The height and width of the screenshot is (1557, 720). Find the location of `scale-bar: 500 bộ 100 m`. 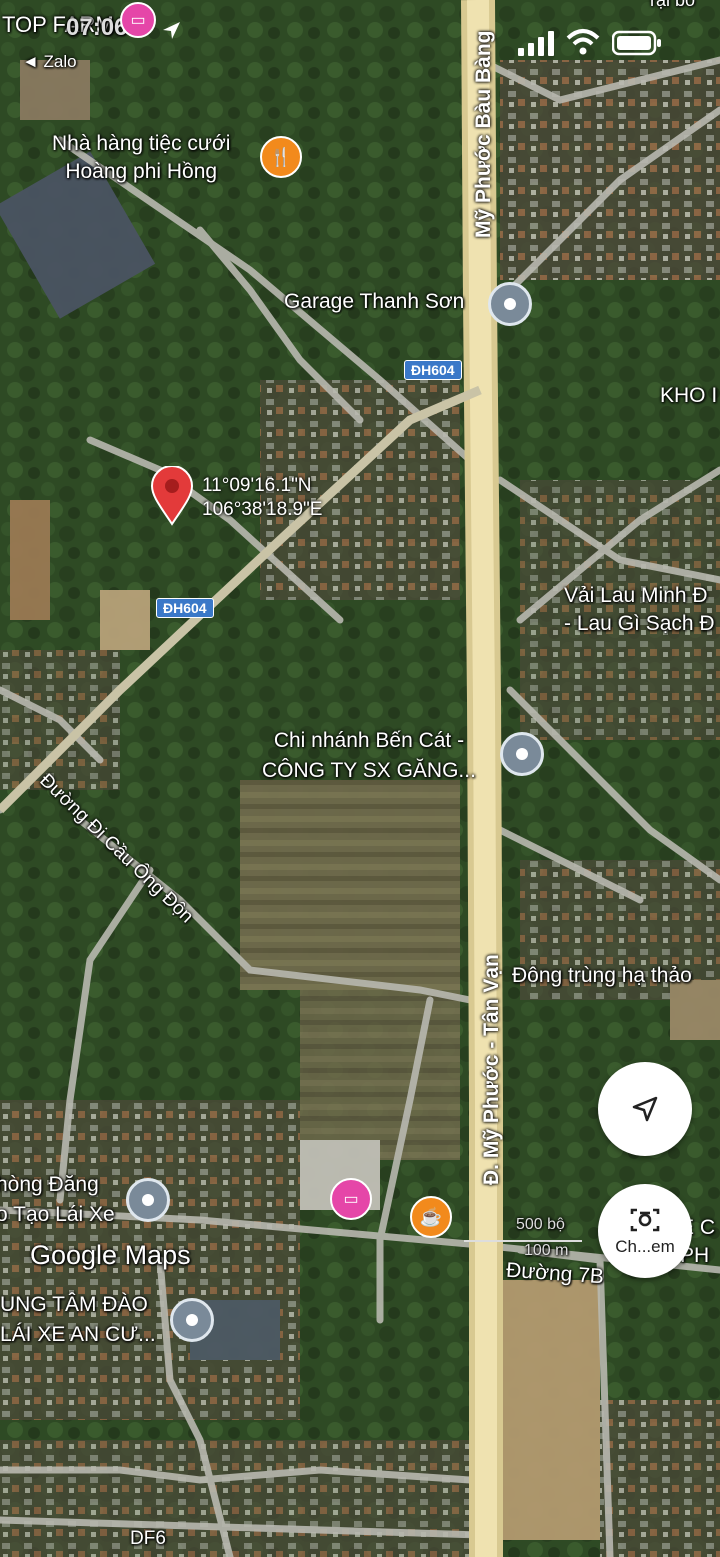

scale-bar: 500 bộ 100 m is located at coordinates (524, 1239).